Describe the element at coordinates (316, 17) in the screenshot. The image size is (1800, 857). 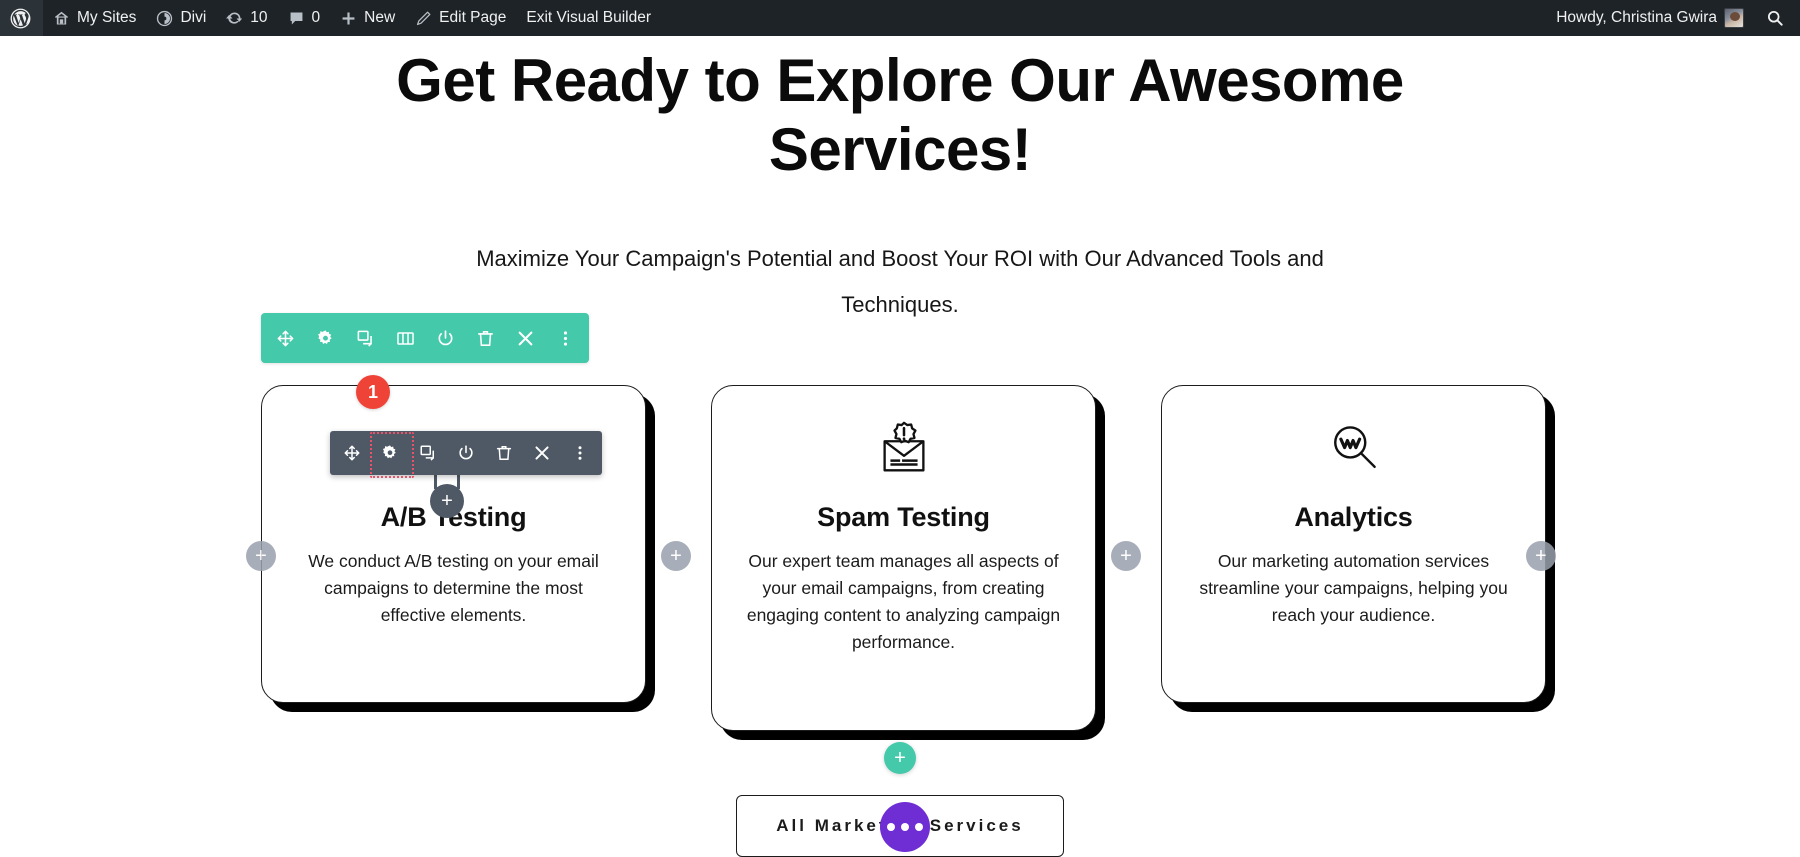
I see `admin-bar-label-comments-count: 0` at that location.